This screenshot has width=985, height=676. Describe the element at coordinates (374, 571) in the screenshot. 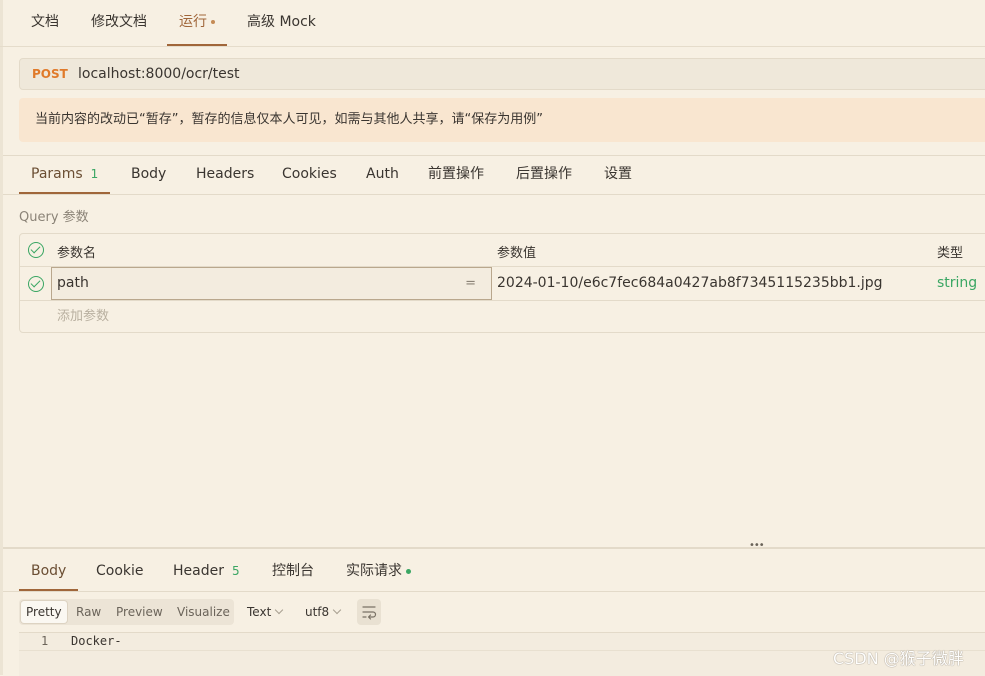

I see `response-tab-actual-label: 实际请求` at that location.